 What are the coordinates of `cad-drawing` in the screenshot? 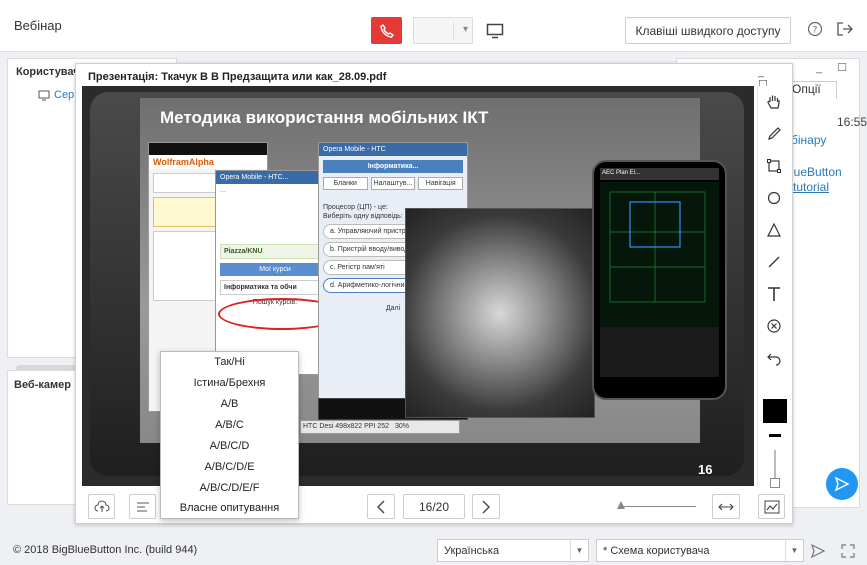 It's located at (659, 279).